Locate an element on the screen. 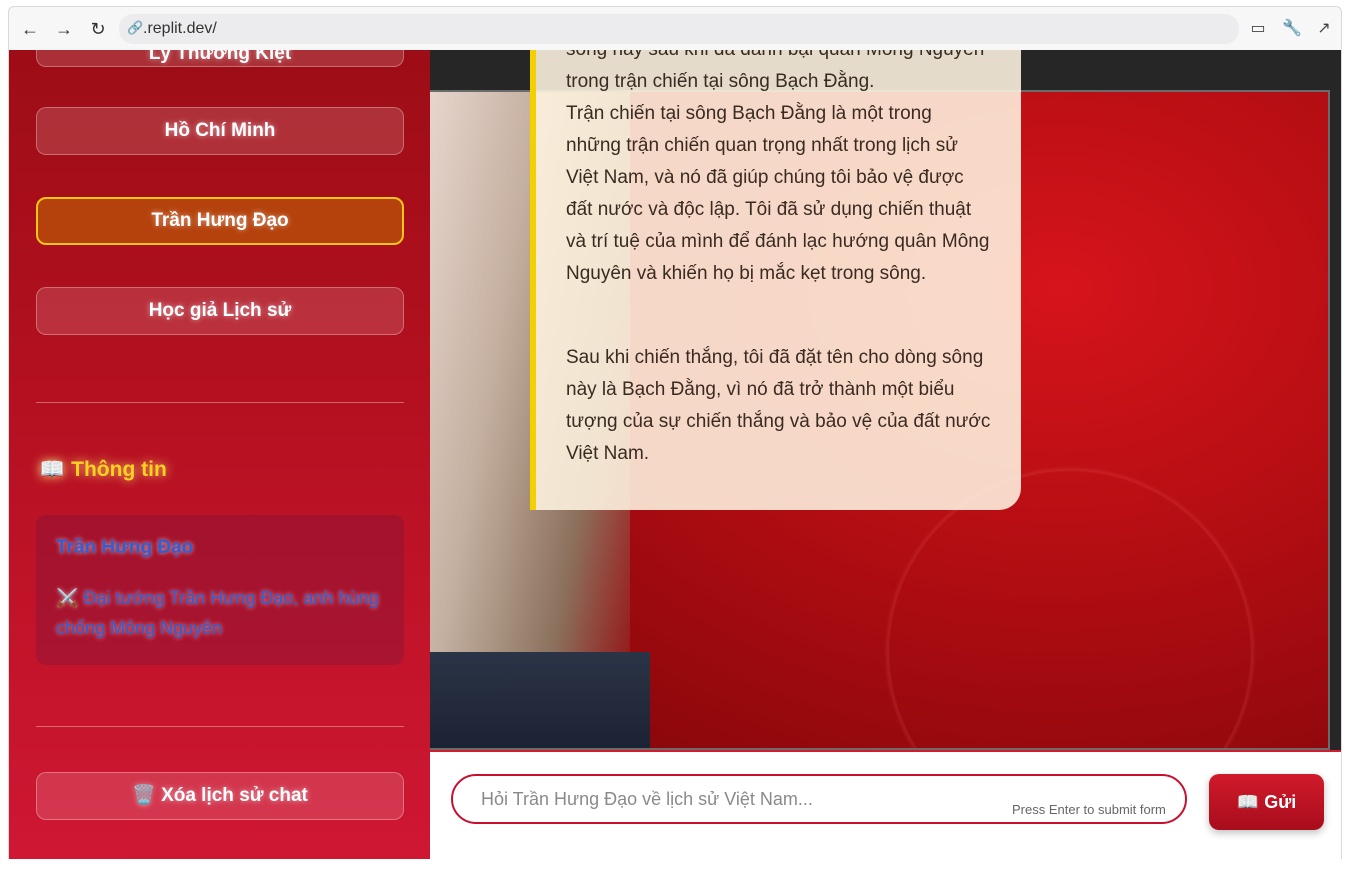  reload-icon: ↻ is located at coordinates (98, 29).